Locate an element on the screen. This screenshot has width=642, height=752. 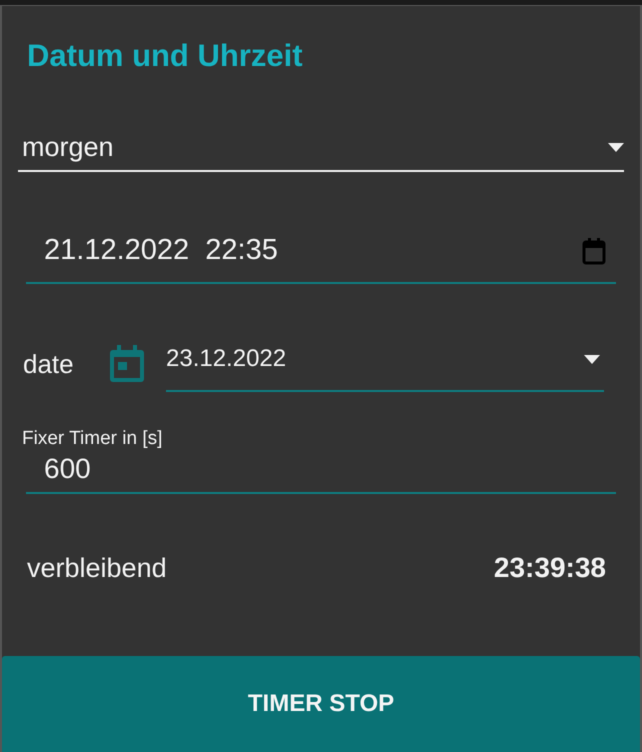
timer-label: Fixer Timer in [s] is located at coordinates (93, 439).